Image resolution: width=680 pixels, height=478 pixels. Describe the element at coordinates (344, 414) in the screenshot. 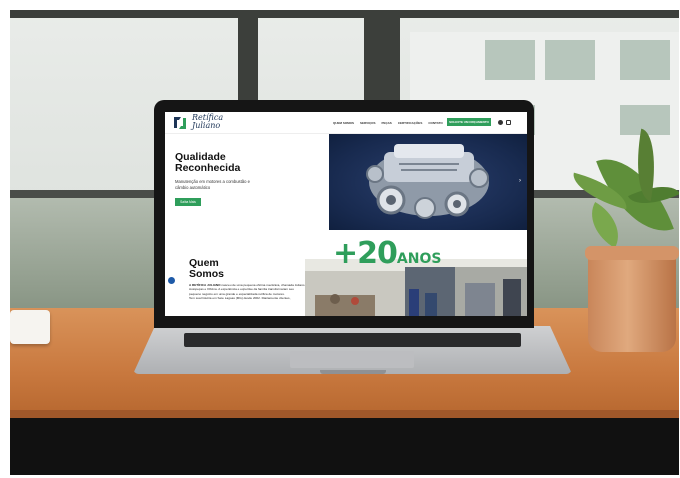

I see `desk-edge` at that location.